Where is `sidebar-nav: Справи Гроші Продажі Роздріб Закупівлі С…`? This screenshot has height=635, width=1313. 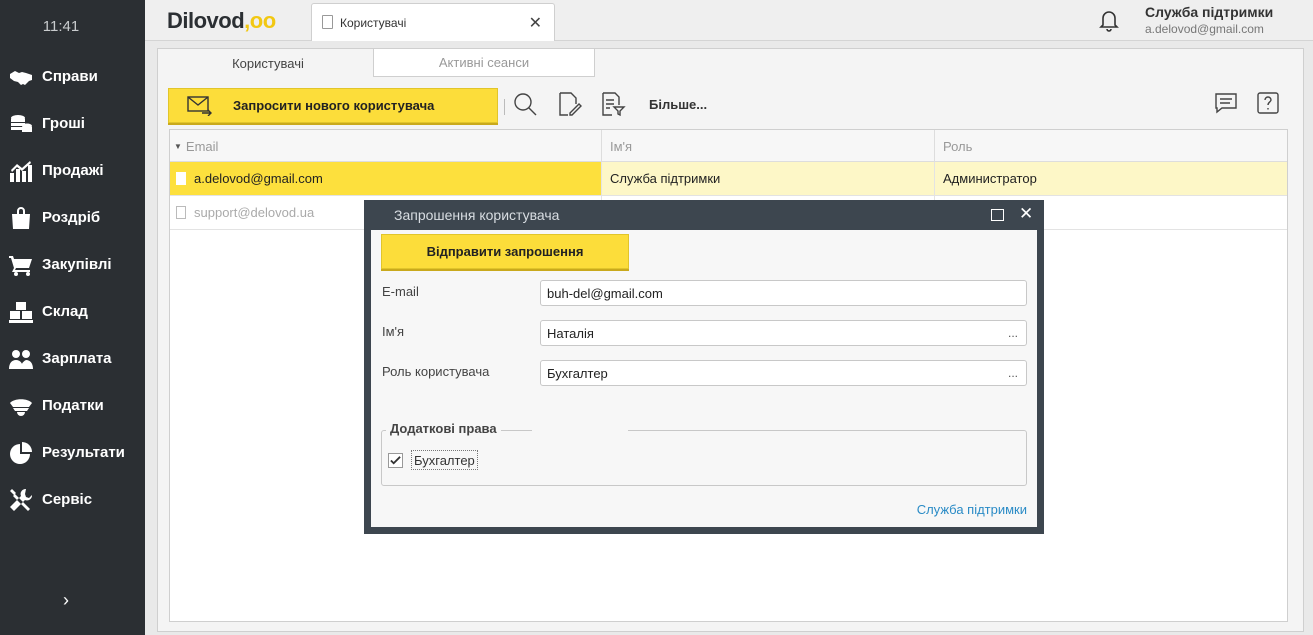 sidebar-nav: Справи Гроші Продажі Роздріб Закупівлі С… is located at coordinates (72, 288).